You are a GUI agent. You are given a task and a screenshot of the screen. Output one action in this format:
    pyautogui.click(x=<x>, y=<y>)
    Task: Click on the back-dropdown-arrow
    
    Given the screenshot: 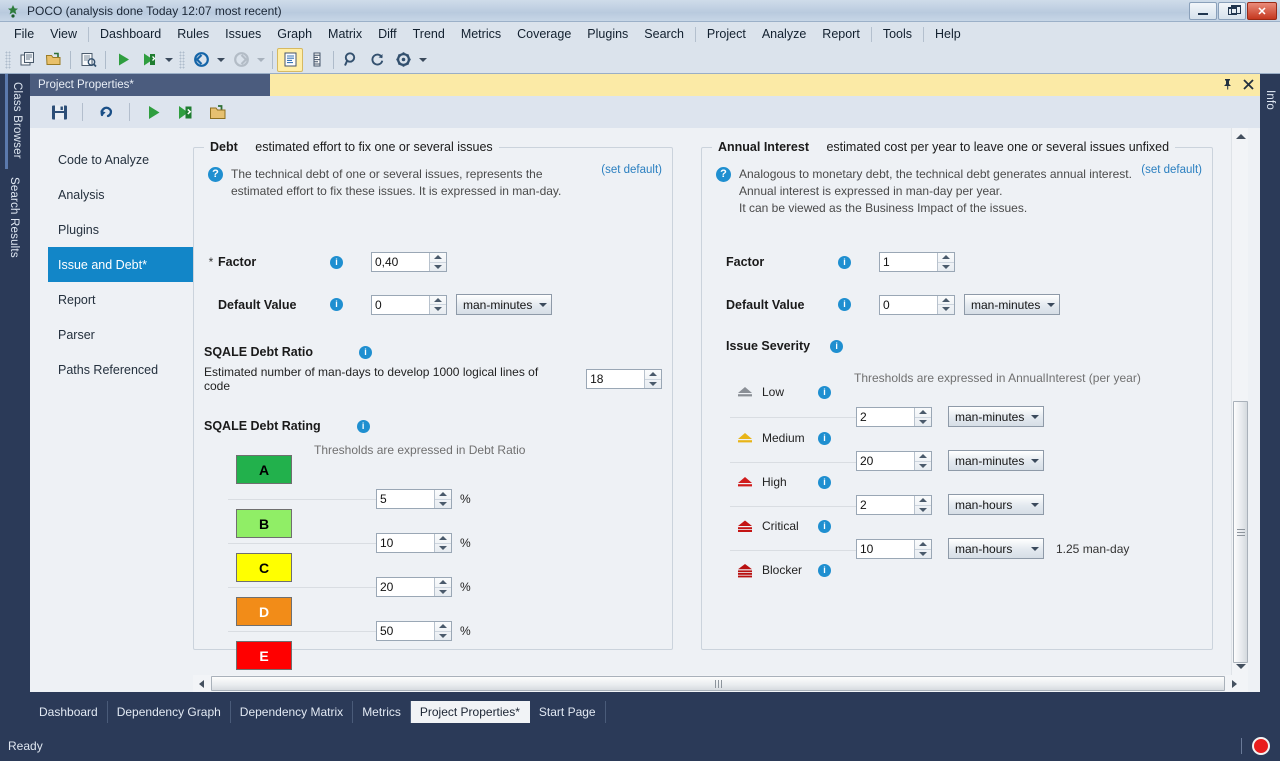 What is the action you would take?
    pyautogui.click(x=221, y=60)
    